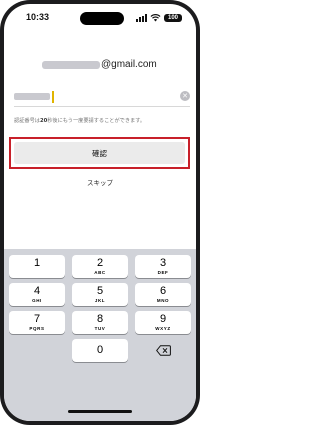 Image resolution: width=320 pixels, height=425 pixels. I want to click on battery-icon: 100, so click(173, 17).